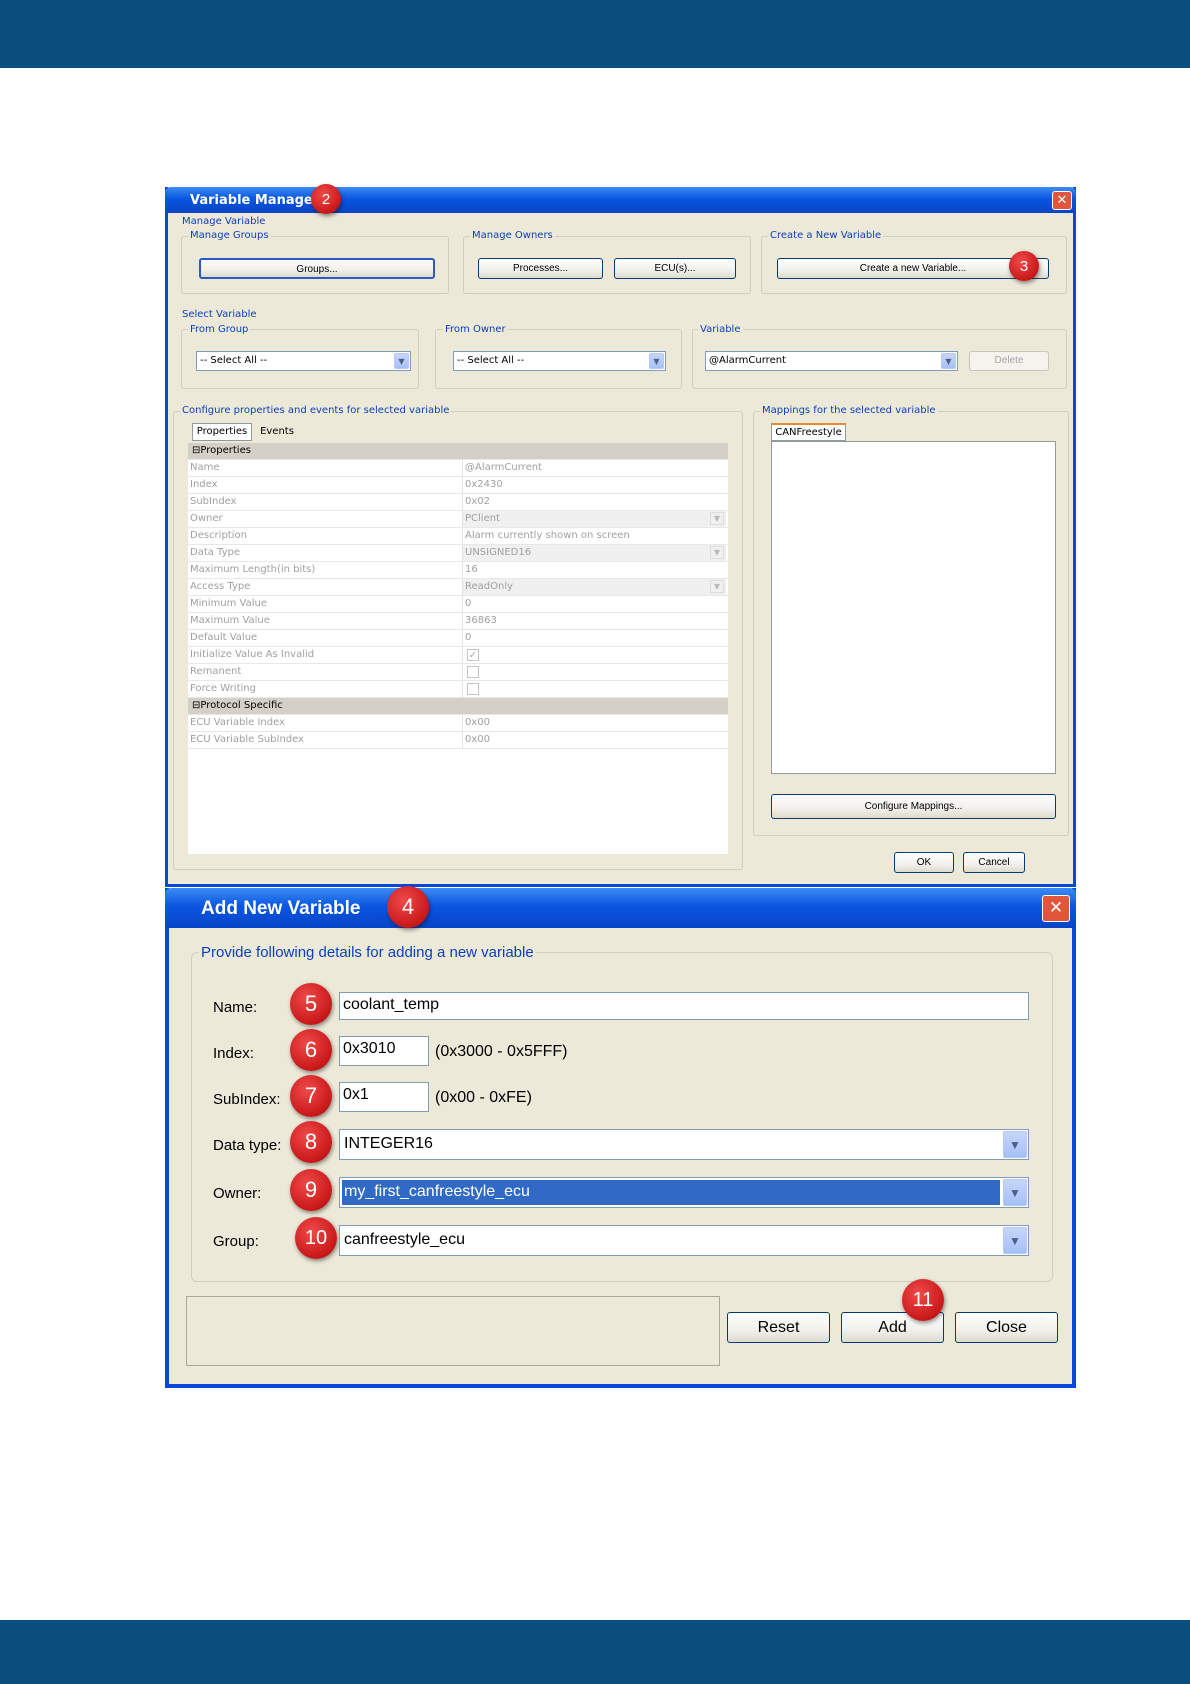 Image resolution: width=1190 pixels, height=1684 pixels. I want to click on checkbox: ✓, so click(473, 655).